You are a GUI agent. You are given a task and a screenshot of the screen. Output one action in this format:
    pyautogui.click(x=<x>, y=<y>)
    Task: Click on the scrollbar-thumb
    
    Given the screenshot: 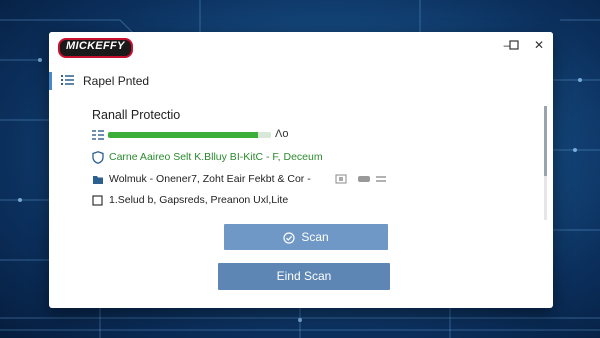 What is the action you would take?
    pyautogui.click(x=545, y=141)
    